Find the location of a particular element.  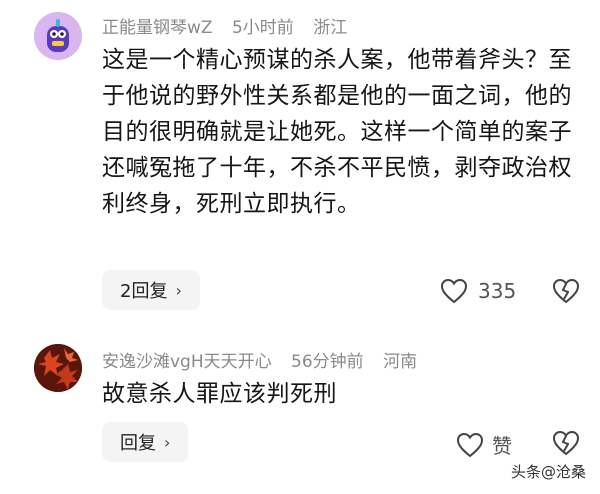

reply-label: 回复 is located at coordinates (138, 443).